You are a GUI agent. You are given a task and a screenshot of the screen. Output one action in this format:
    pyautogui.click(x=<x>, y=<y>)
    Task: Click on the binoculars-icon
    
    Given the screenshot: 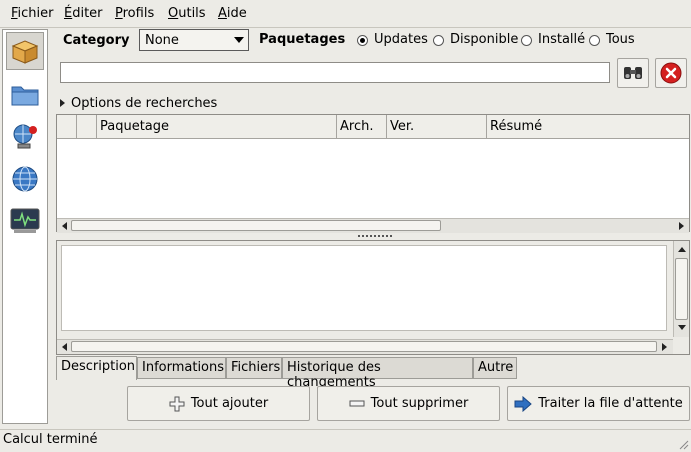 What is the action you would take?
    pyautogui.click(x=633, y=73)
    